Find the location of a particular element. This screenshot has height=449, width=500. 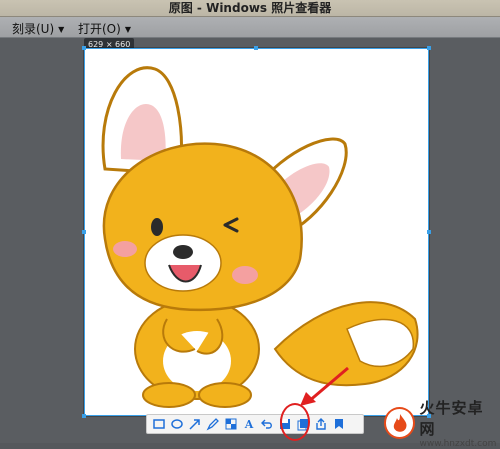

share-icon is located at coordinates (321, 424).